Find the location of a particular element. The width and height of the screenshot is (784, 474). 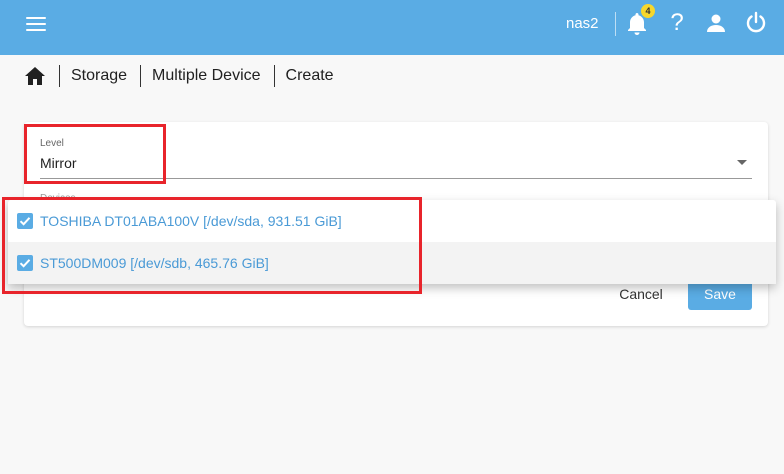

breadcrumb-storage: Storage is located at coordinates (99, 76).